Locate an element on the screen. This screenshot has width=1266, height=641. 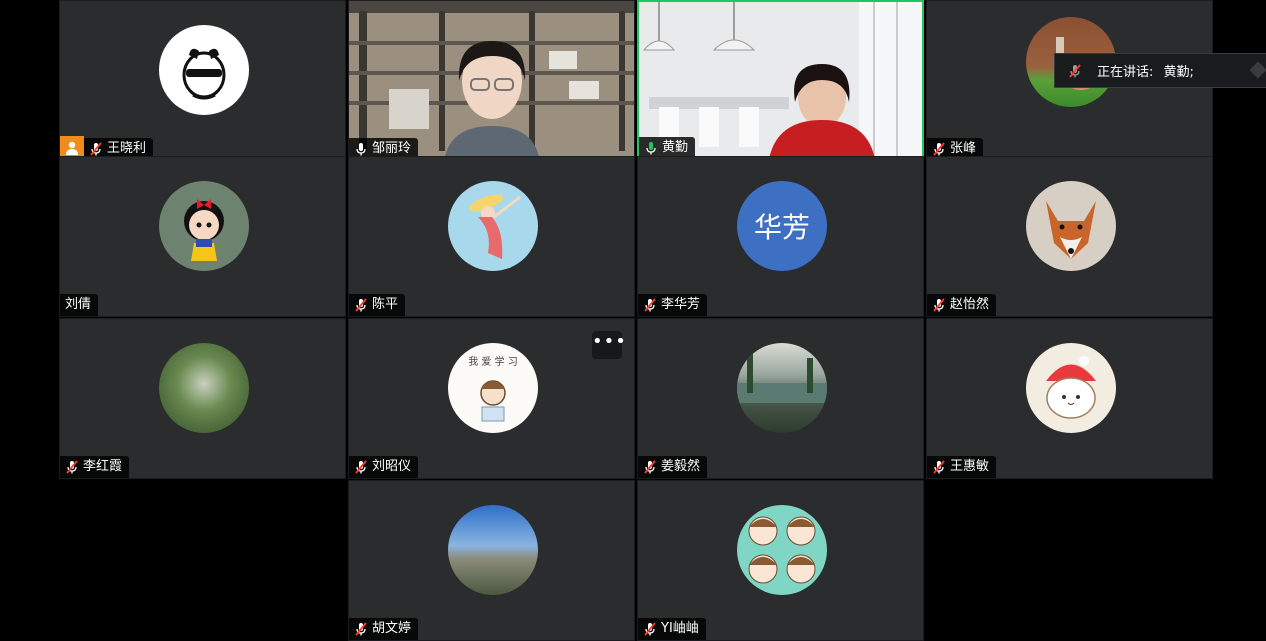
participant-tile-zouliling: 邹丽玲 is located at coordinates (491, 80).